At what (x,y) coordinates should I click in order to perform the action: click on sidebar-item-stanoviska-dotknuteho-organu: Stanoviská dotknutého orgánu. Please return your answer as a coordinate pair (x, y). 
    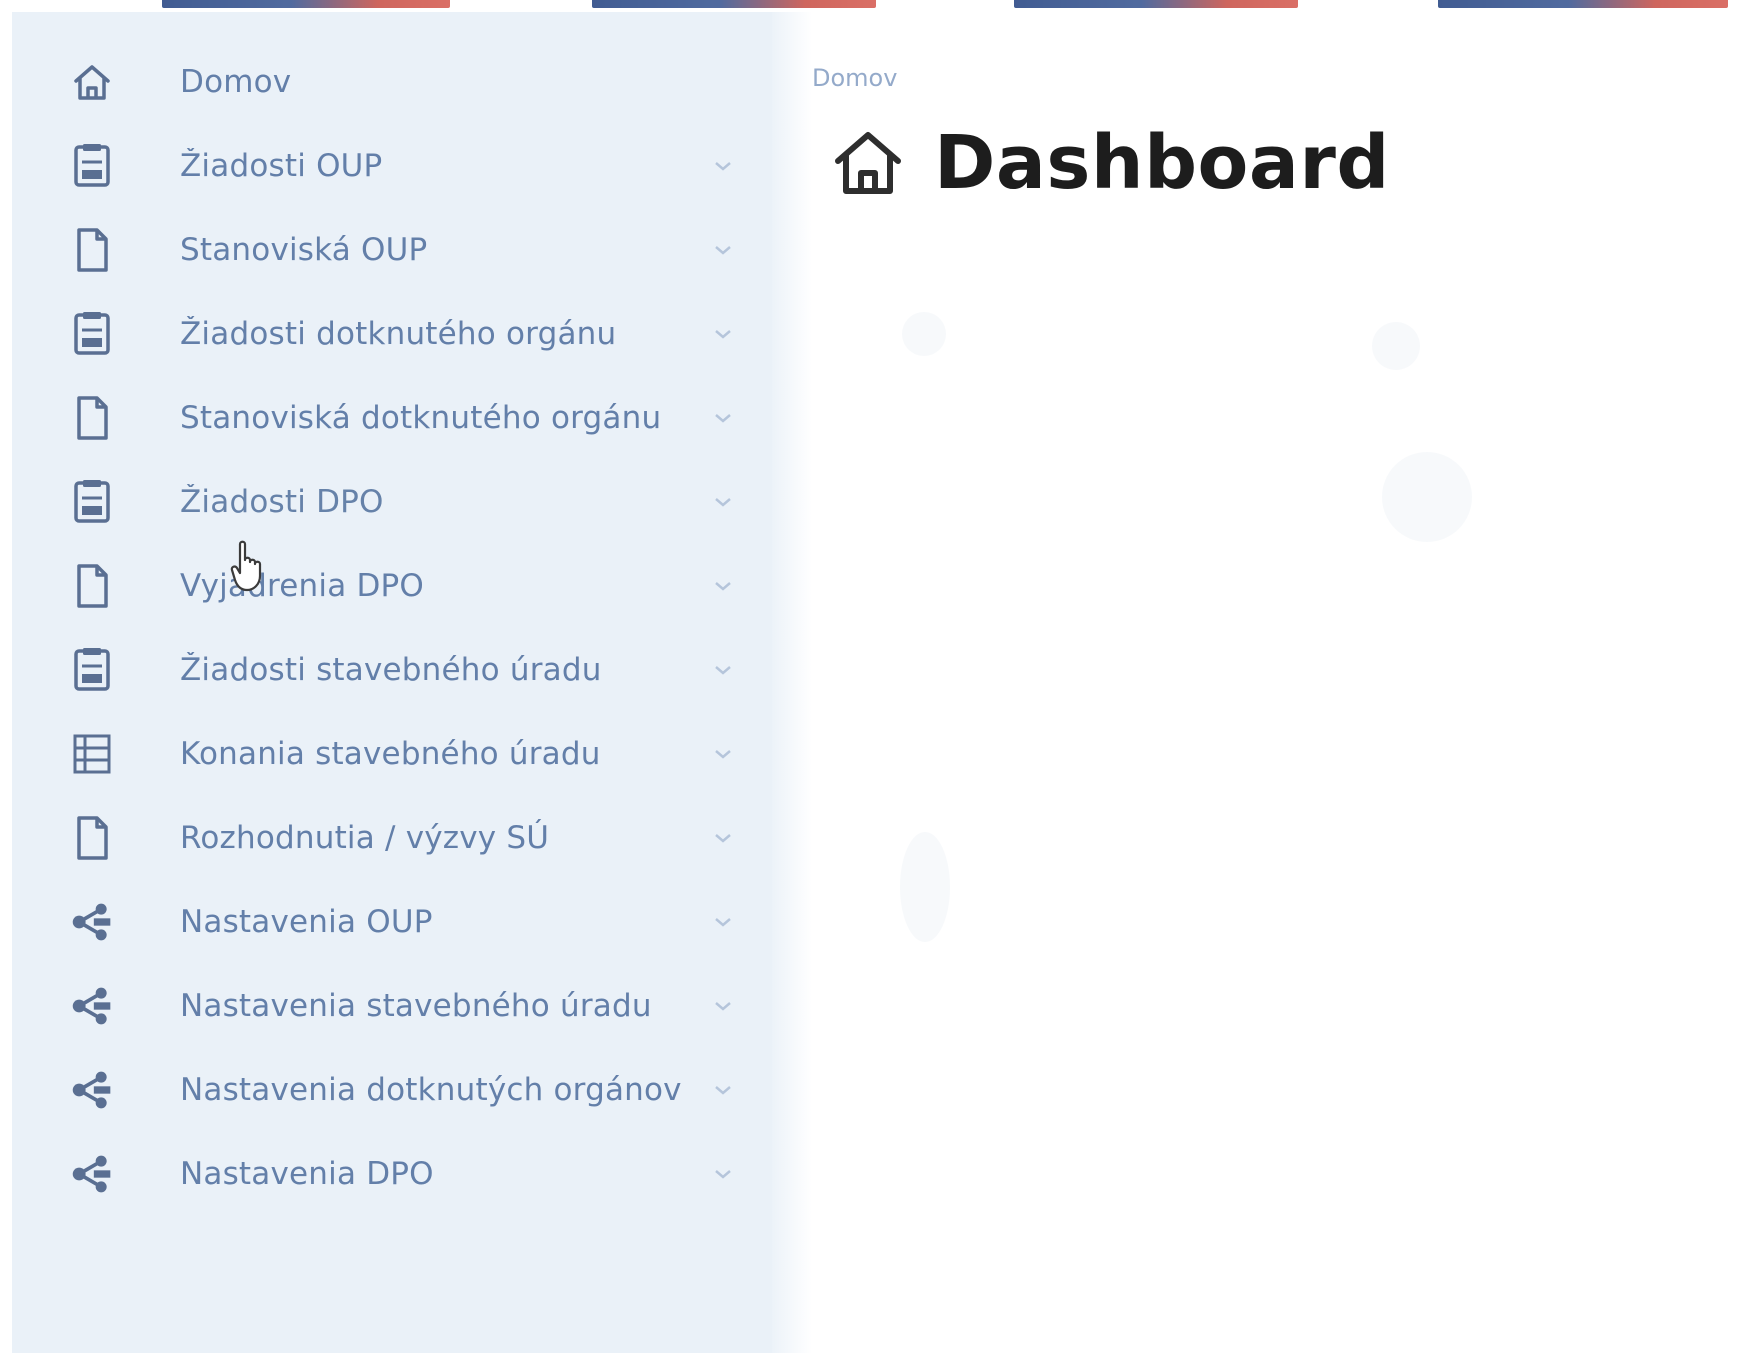
    Looking at the image, I should click on (392, 418).